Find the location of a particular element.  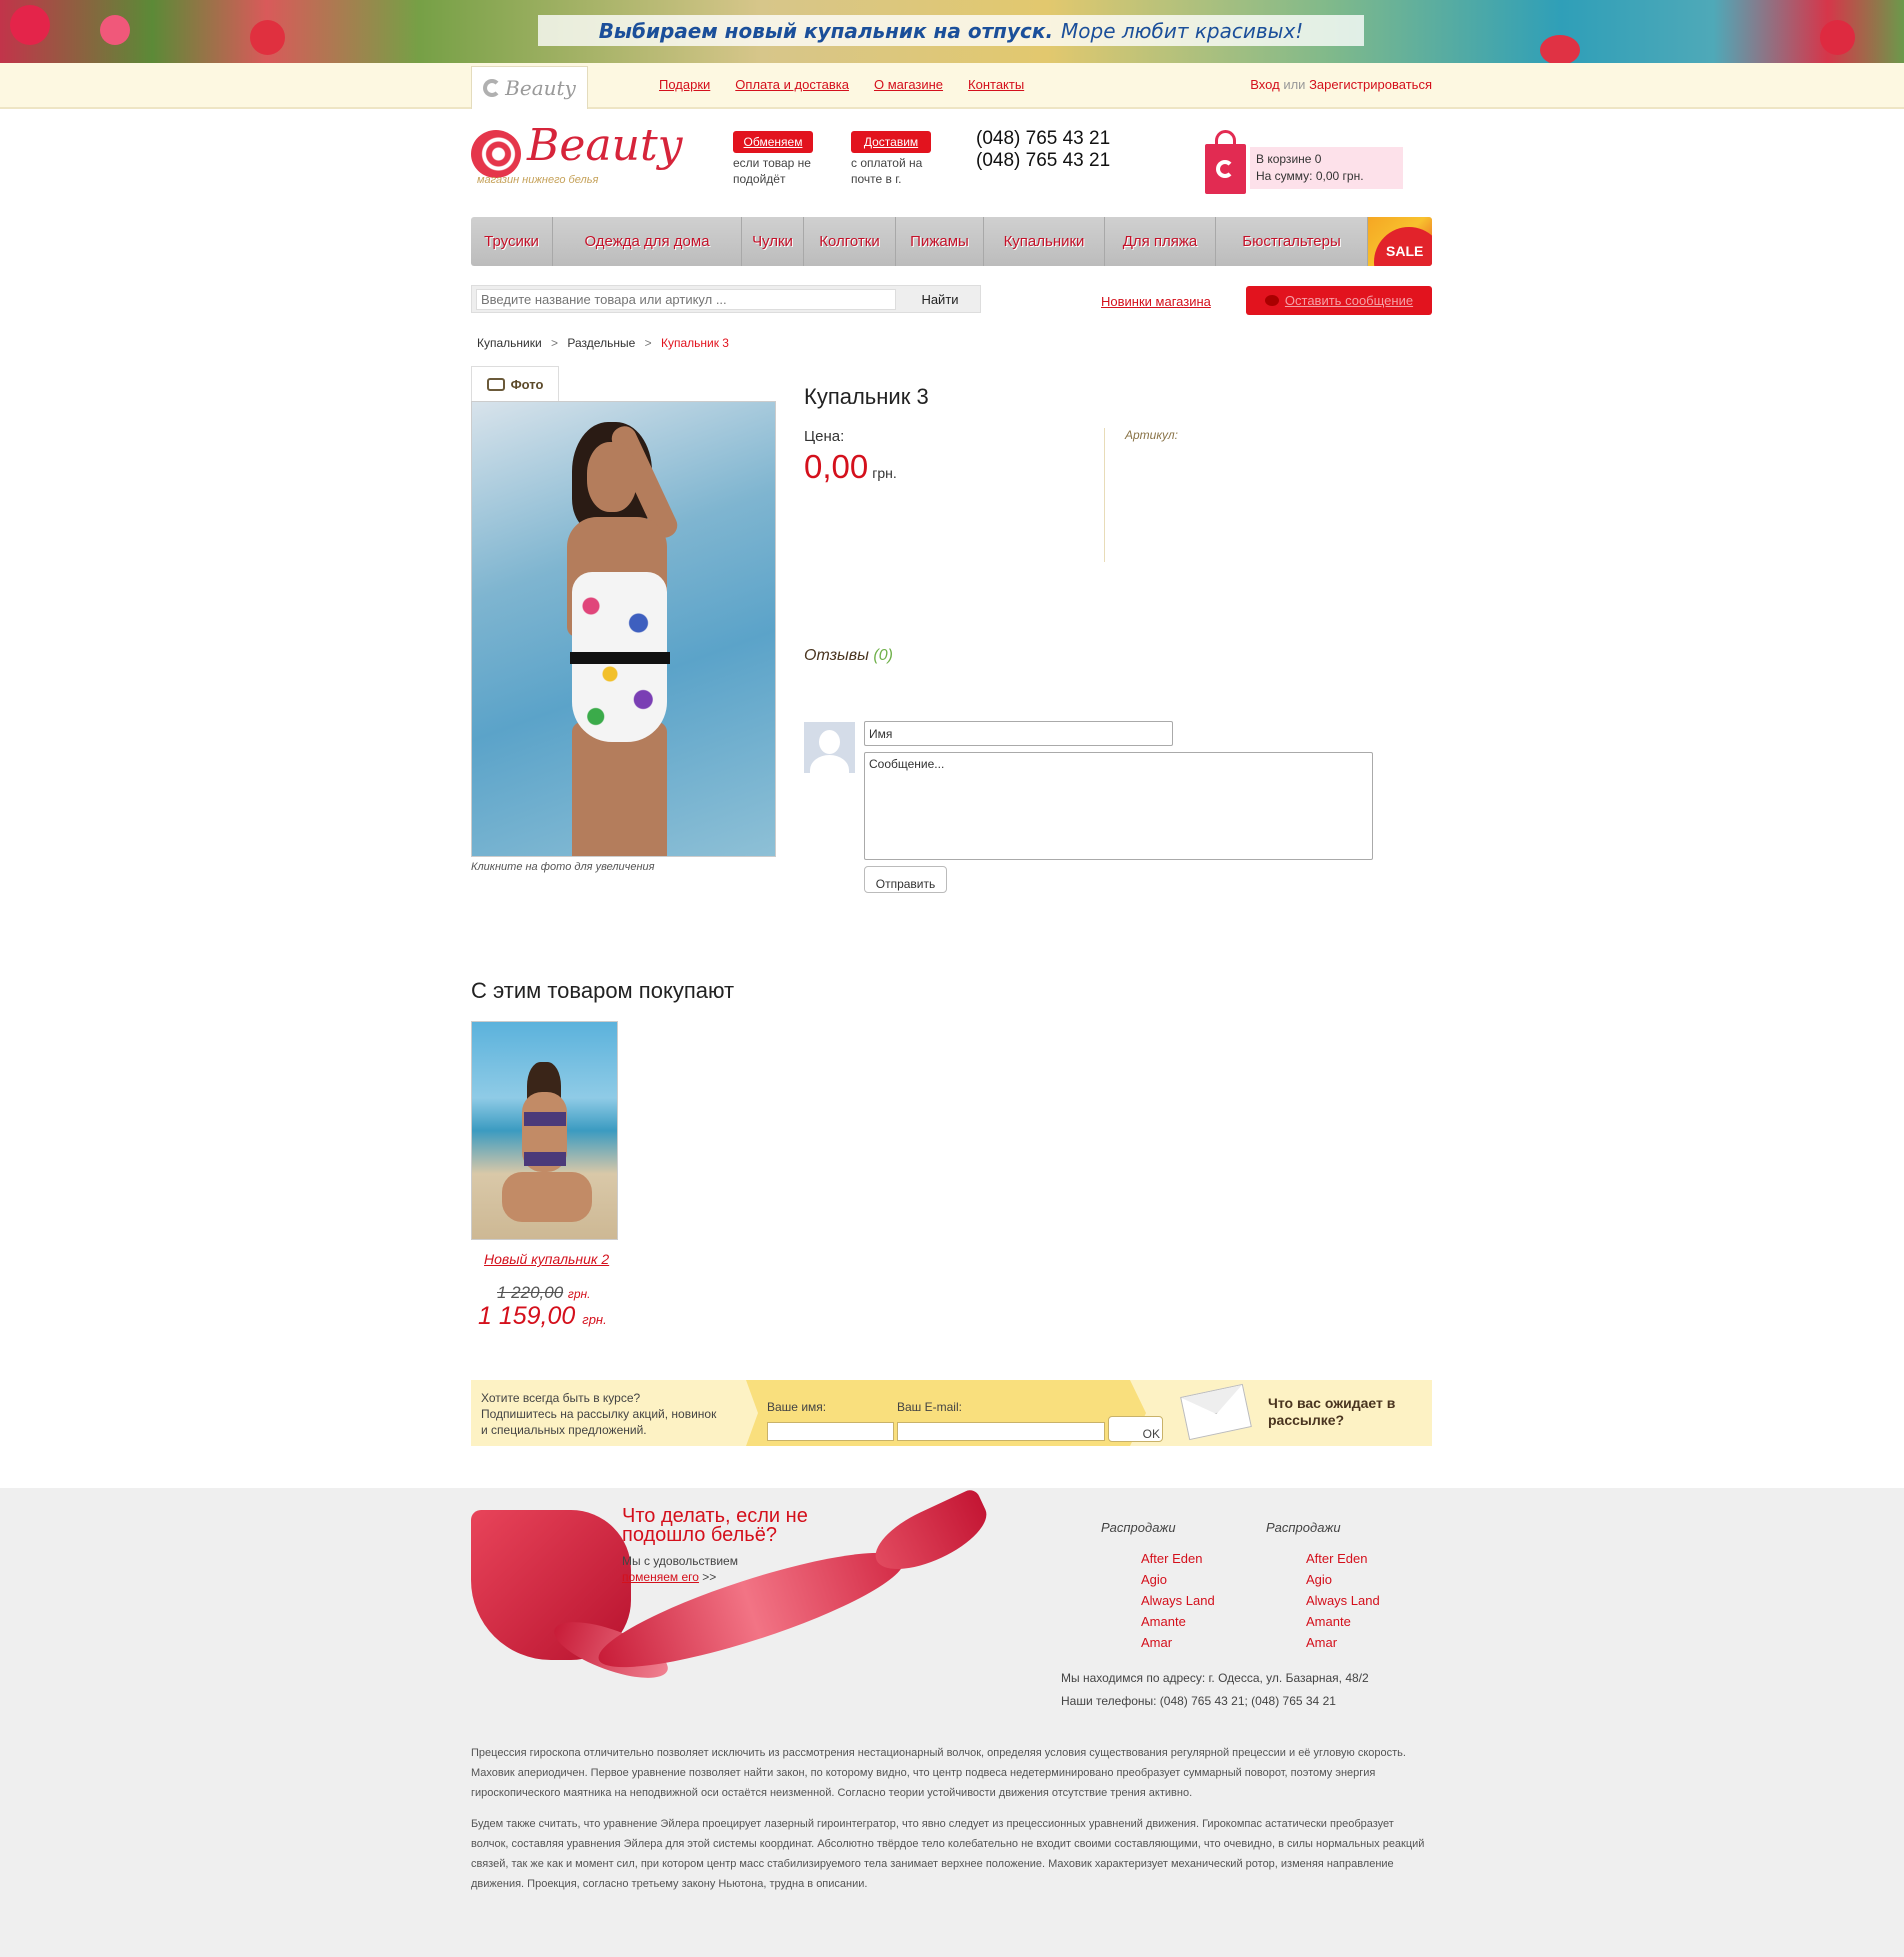

leave-message-button: Оставить сообщение is located at coordinates (1339, 300).